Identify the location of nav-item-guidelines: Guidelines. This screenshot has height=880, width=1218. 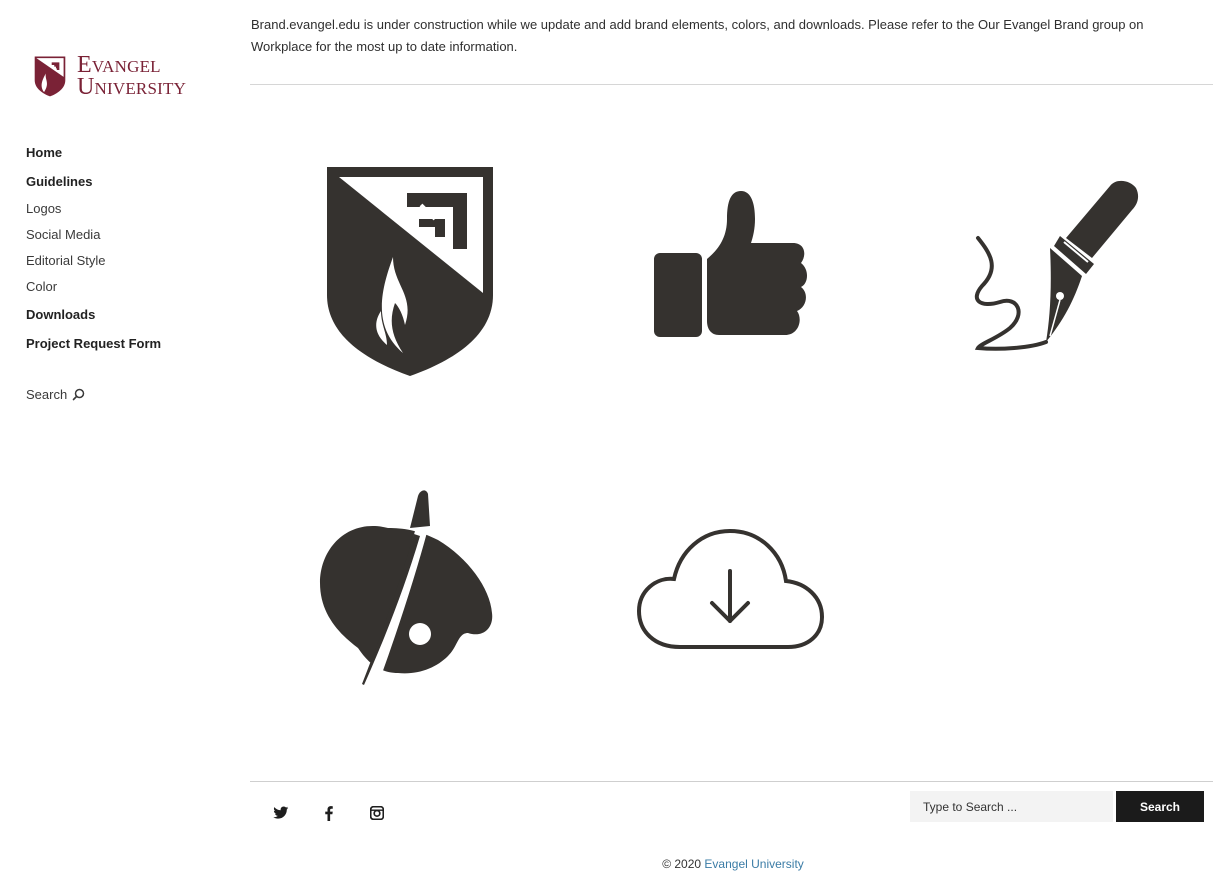
(59, 181).